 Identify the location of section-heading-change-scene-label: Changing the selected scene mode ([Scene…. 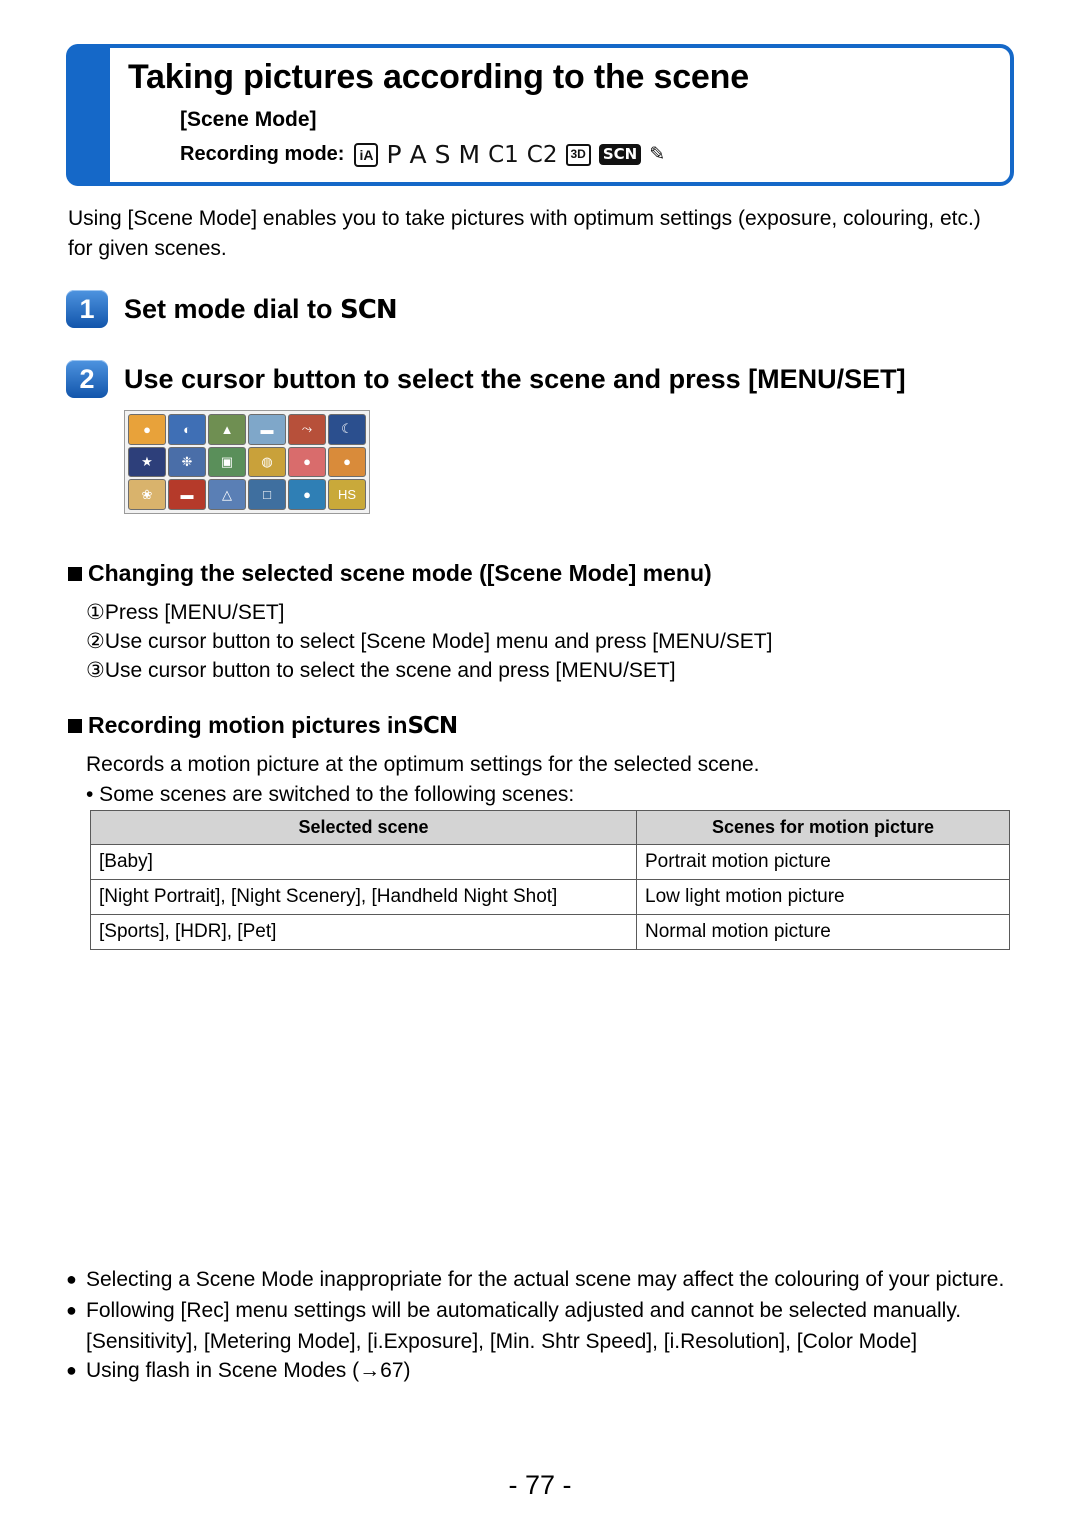
(400, 573).